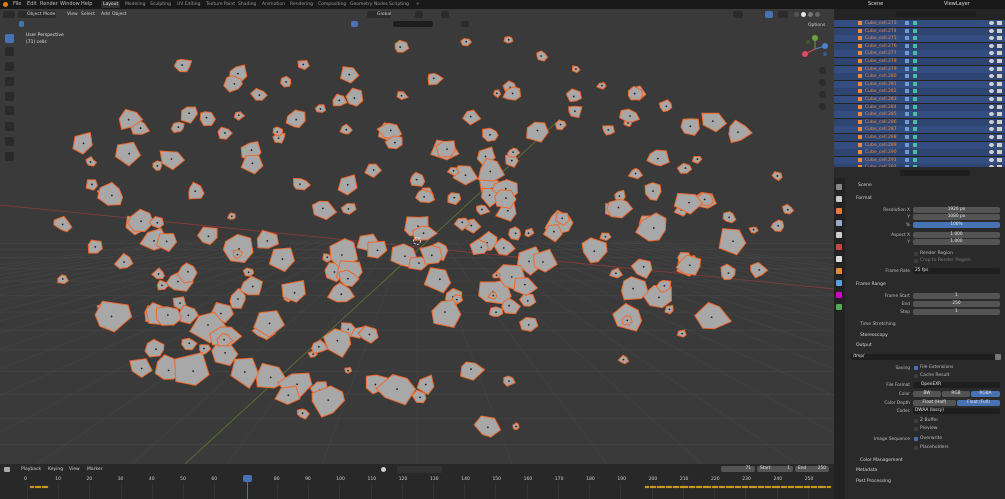  Describe the element at coordinates (55, 469) in the screenshot. I see `timeline-menu-keying: Keying` at that location.